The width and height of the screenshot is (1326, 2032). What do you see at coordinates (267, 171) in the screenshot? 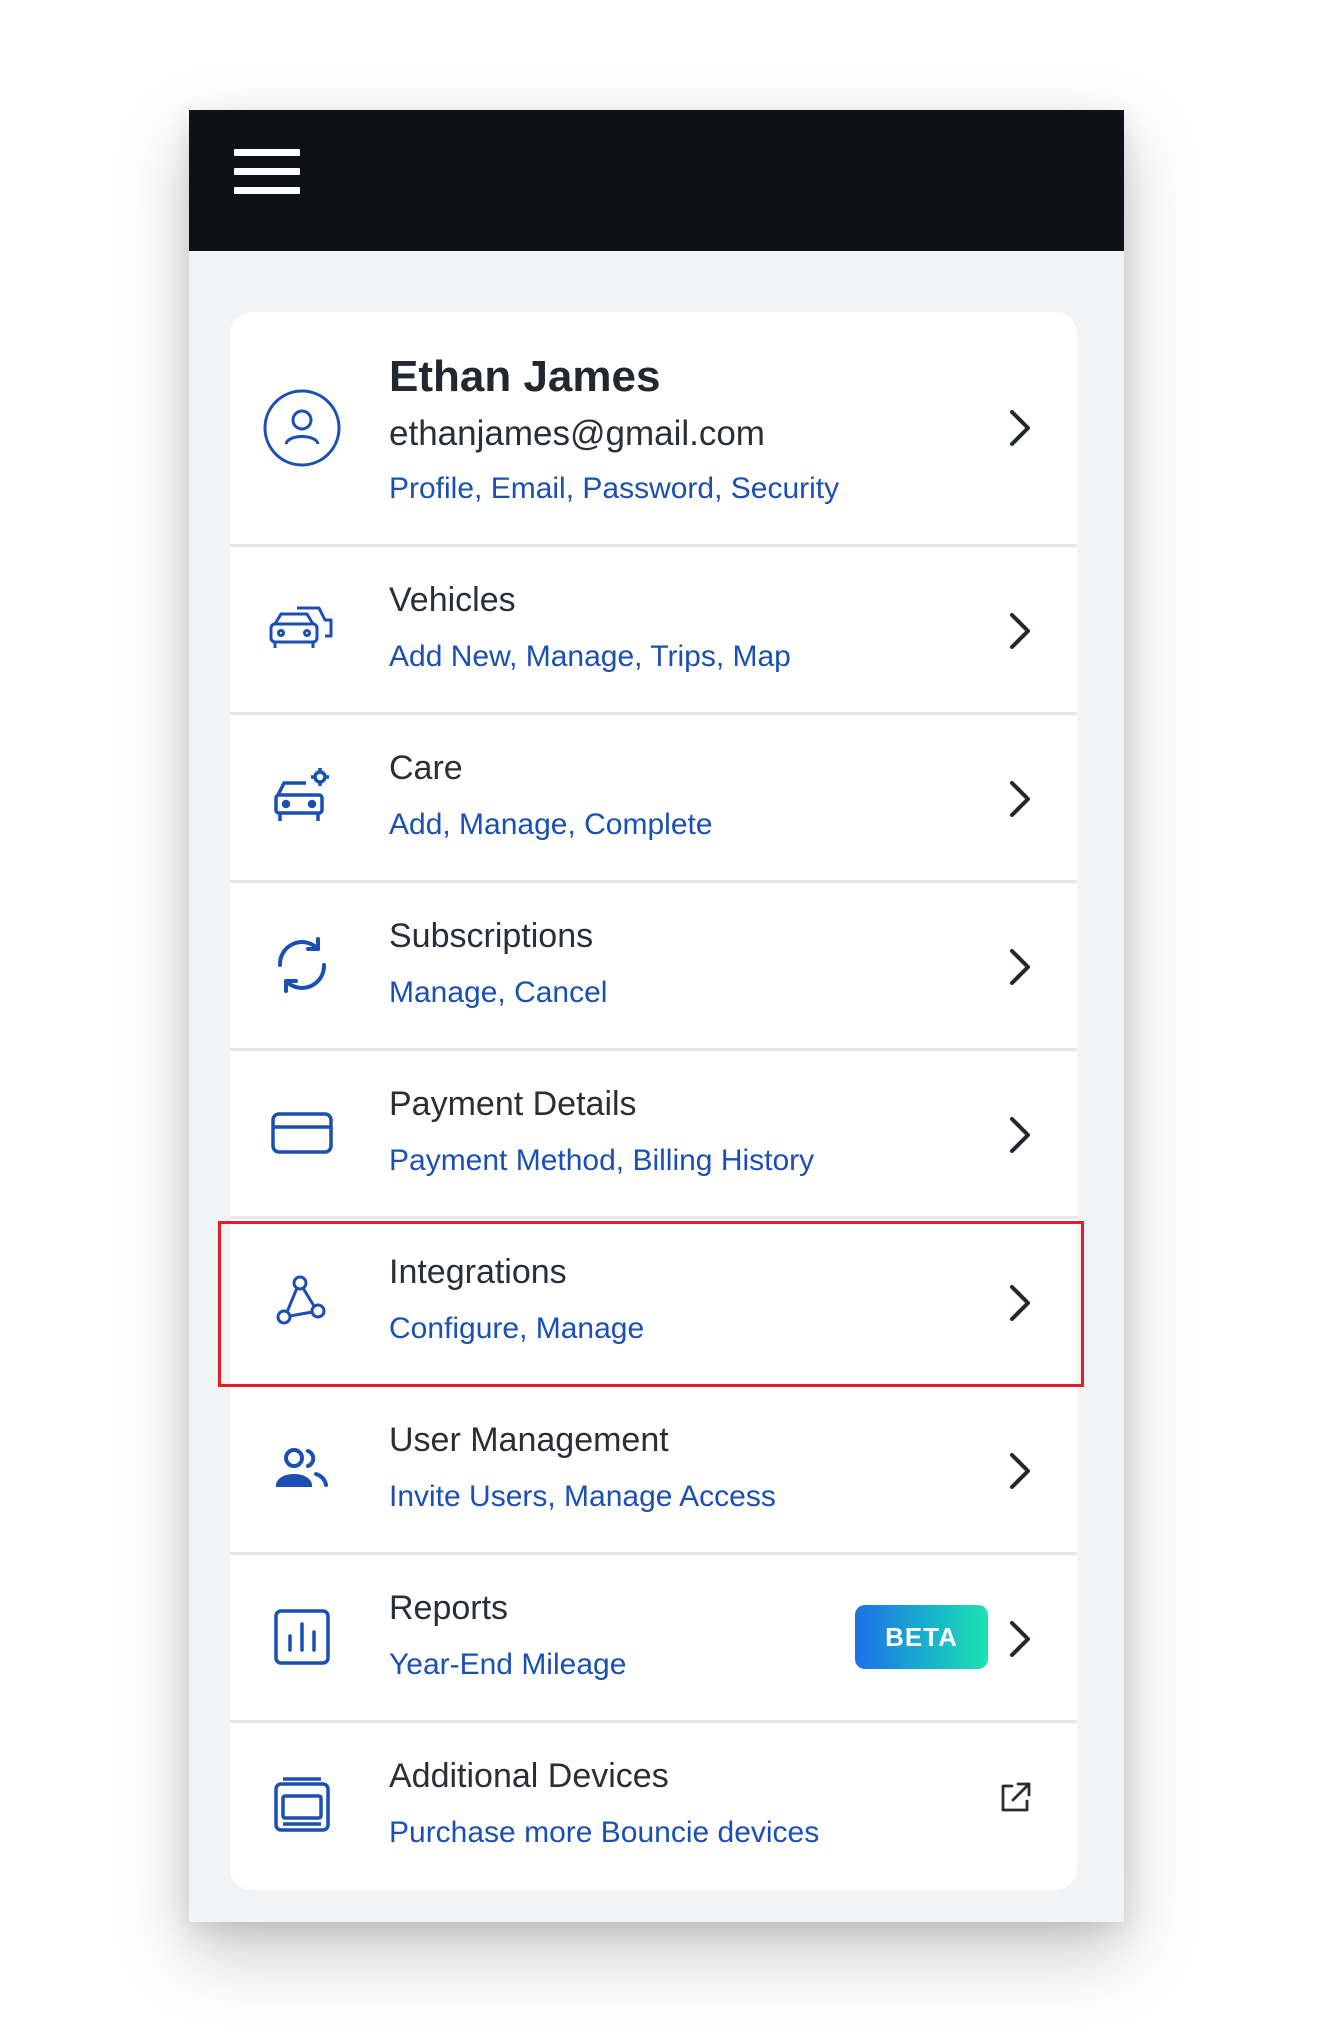
I see `hamburger-menu-icon` at bounding box center [267, 171].